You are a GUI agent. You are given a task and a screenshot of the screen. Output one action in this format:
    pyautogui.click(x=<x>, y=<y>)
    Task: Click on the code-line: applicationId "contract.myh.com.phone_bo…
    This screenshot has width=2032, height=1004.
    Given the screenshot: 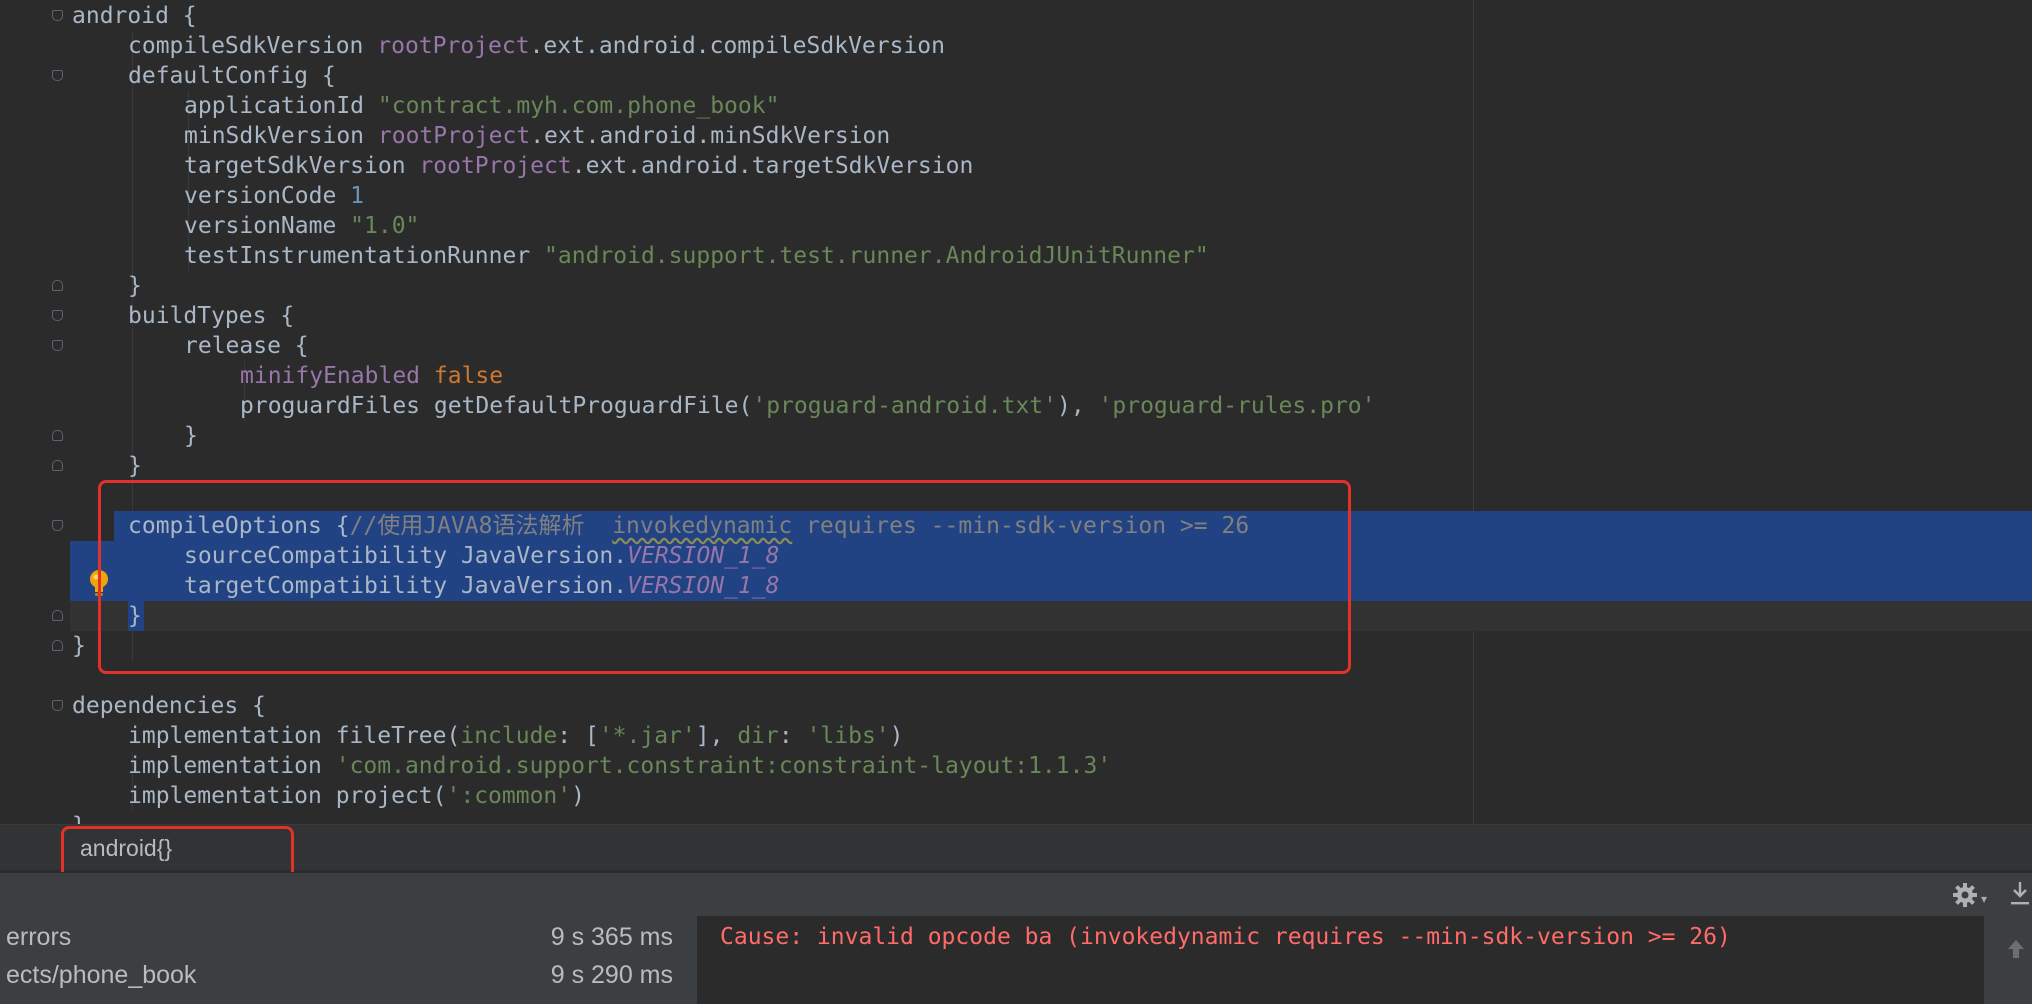 What is the action you would take?
    pyautogui.click(x=481, y=106)
    